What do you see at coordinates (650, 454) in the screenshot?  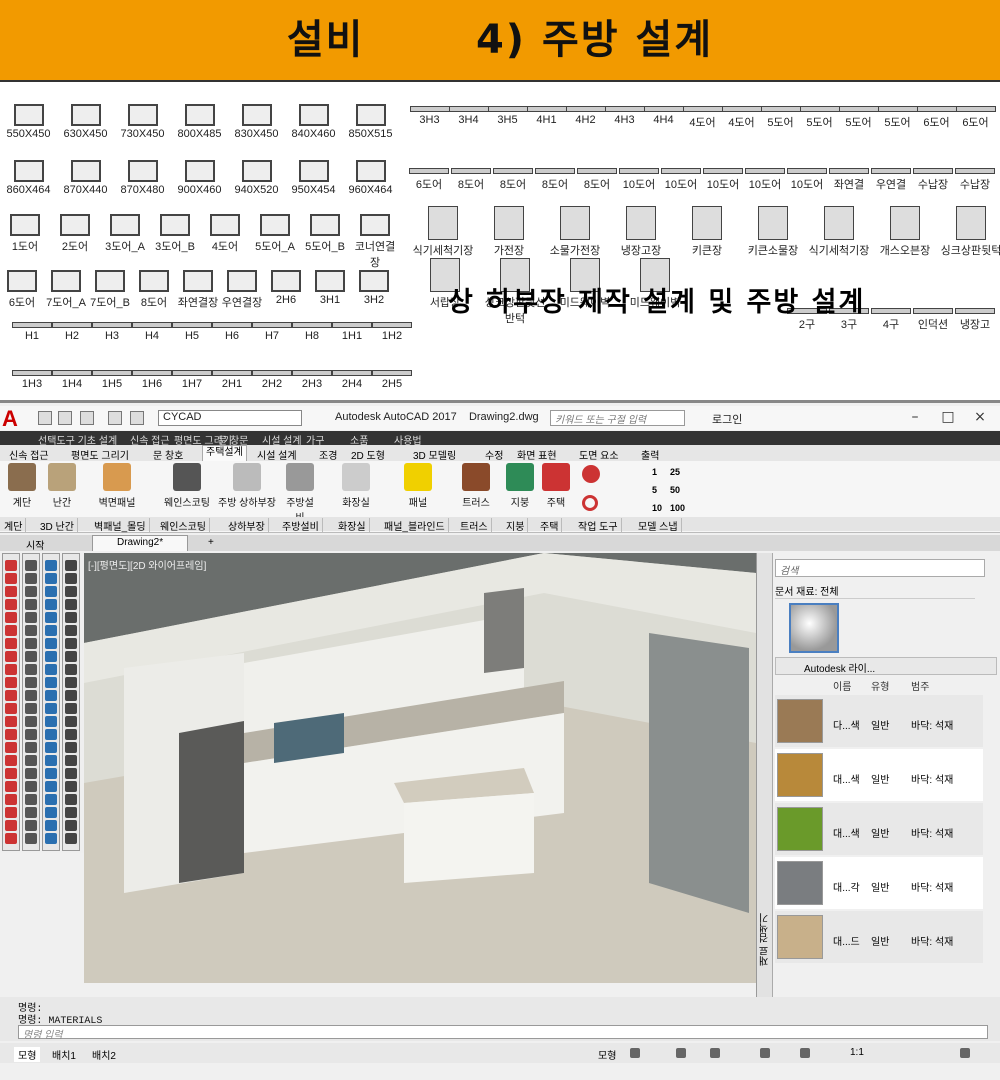 I see `tab-11: 출력` at bounding box center [650, 454].